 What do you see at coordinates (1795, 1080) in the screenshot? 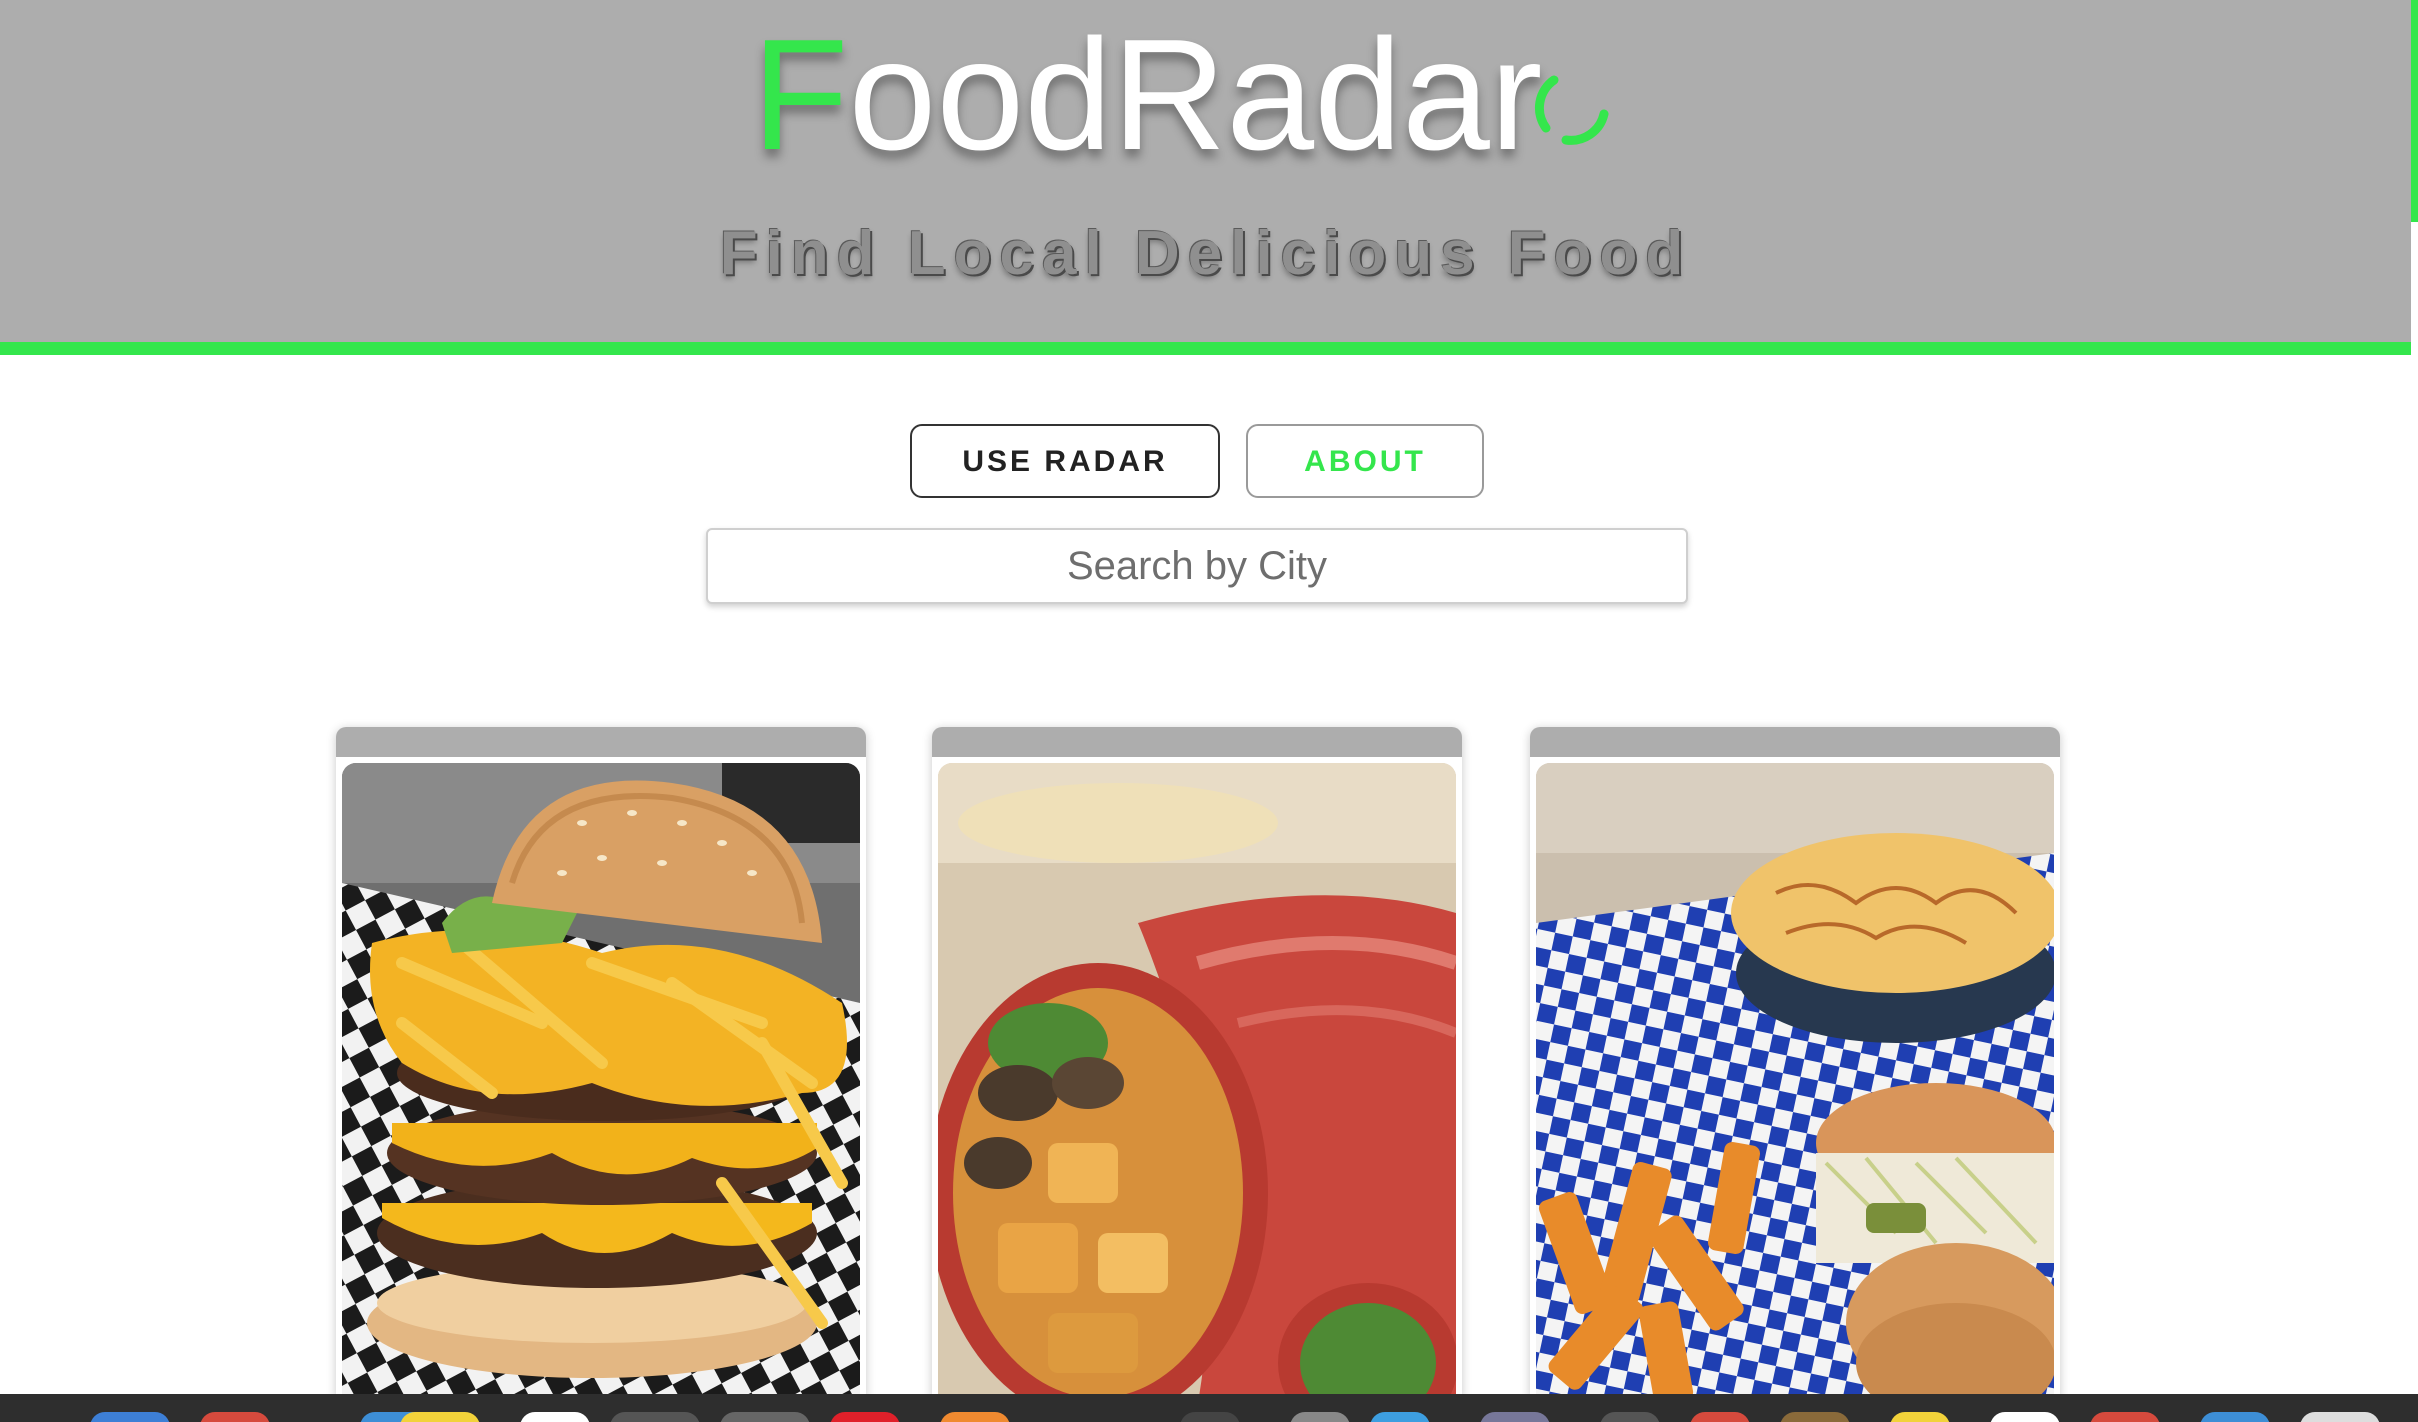
I see `burger-fries-photo` at bounding box center [1795, 1080].